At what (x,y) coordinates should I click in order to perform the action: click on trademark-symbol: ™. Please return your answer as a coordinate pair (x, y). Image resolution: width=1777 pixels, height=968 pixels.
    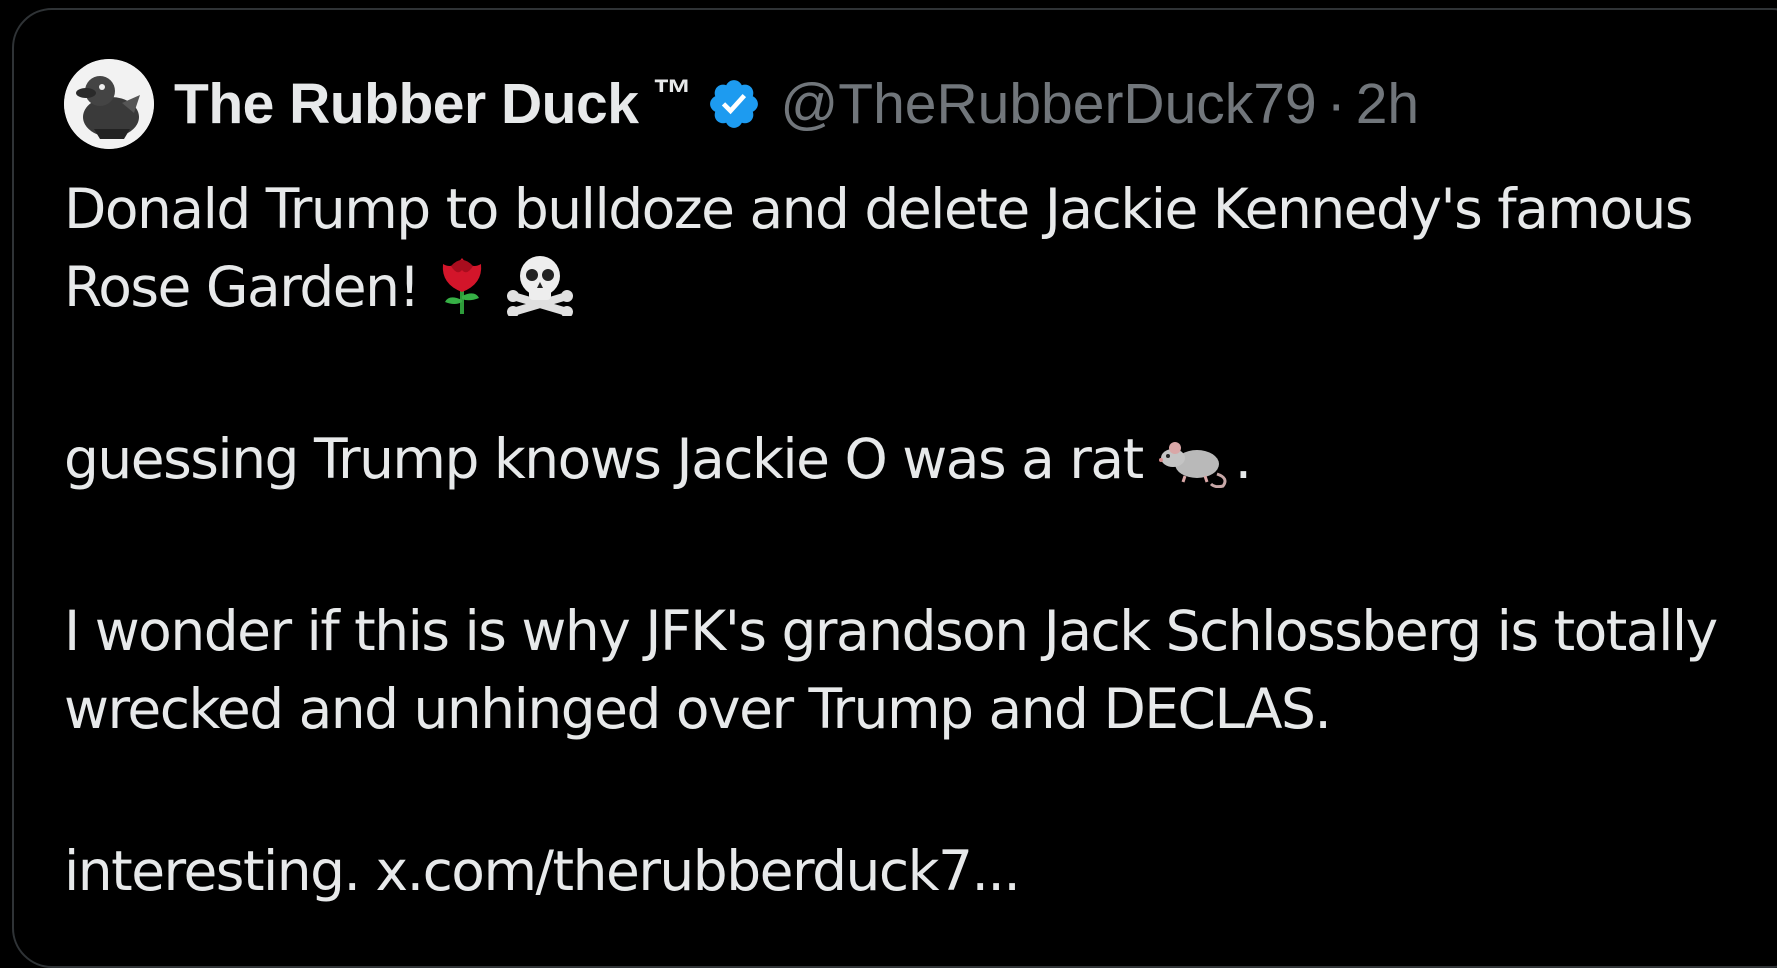
    Looking at the image, I should click on (672, 93).